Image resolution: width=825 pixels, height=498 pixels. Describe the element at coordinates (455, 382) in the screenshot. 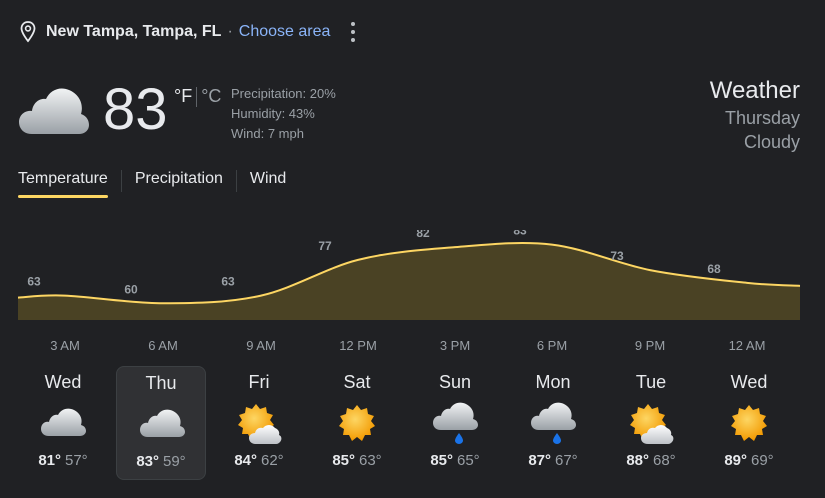

I see `day-name: Sun` at that location.